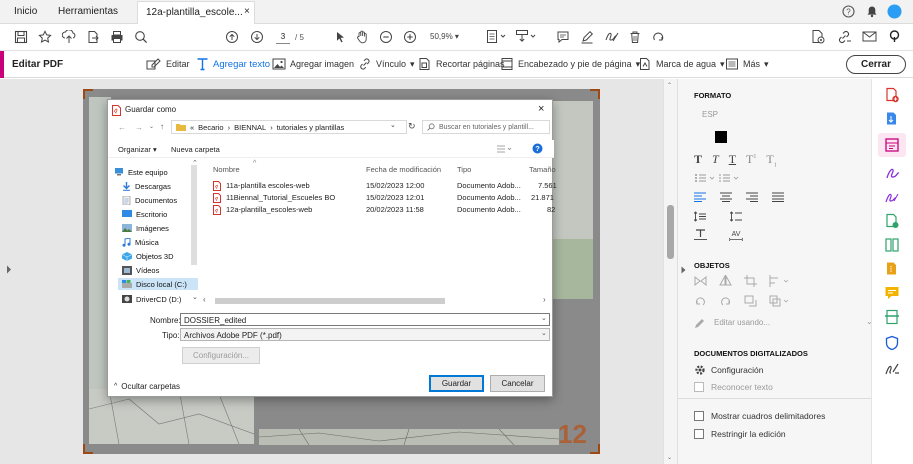  Describe the element at coordinates (892, 245) in the screenshot. I see `organize-pages-icon` at that location.